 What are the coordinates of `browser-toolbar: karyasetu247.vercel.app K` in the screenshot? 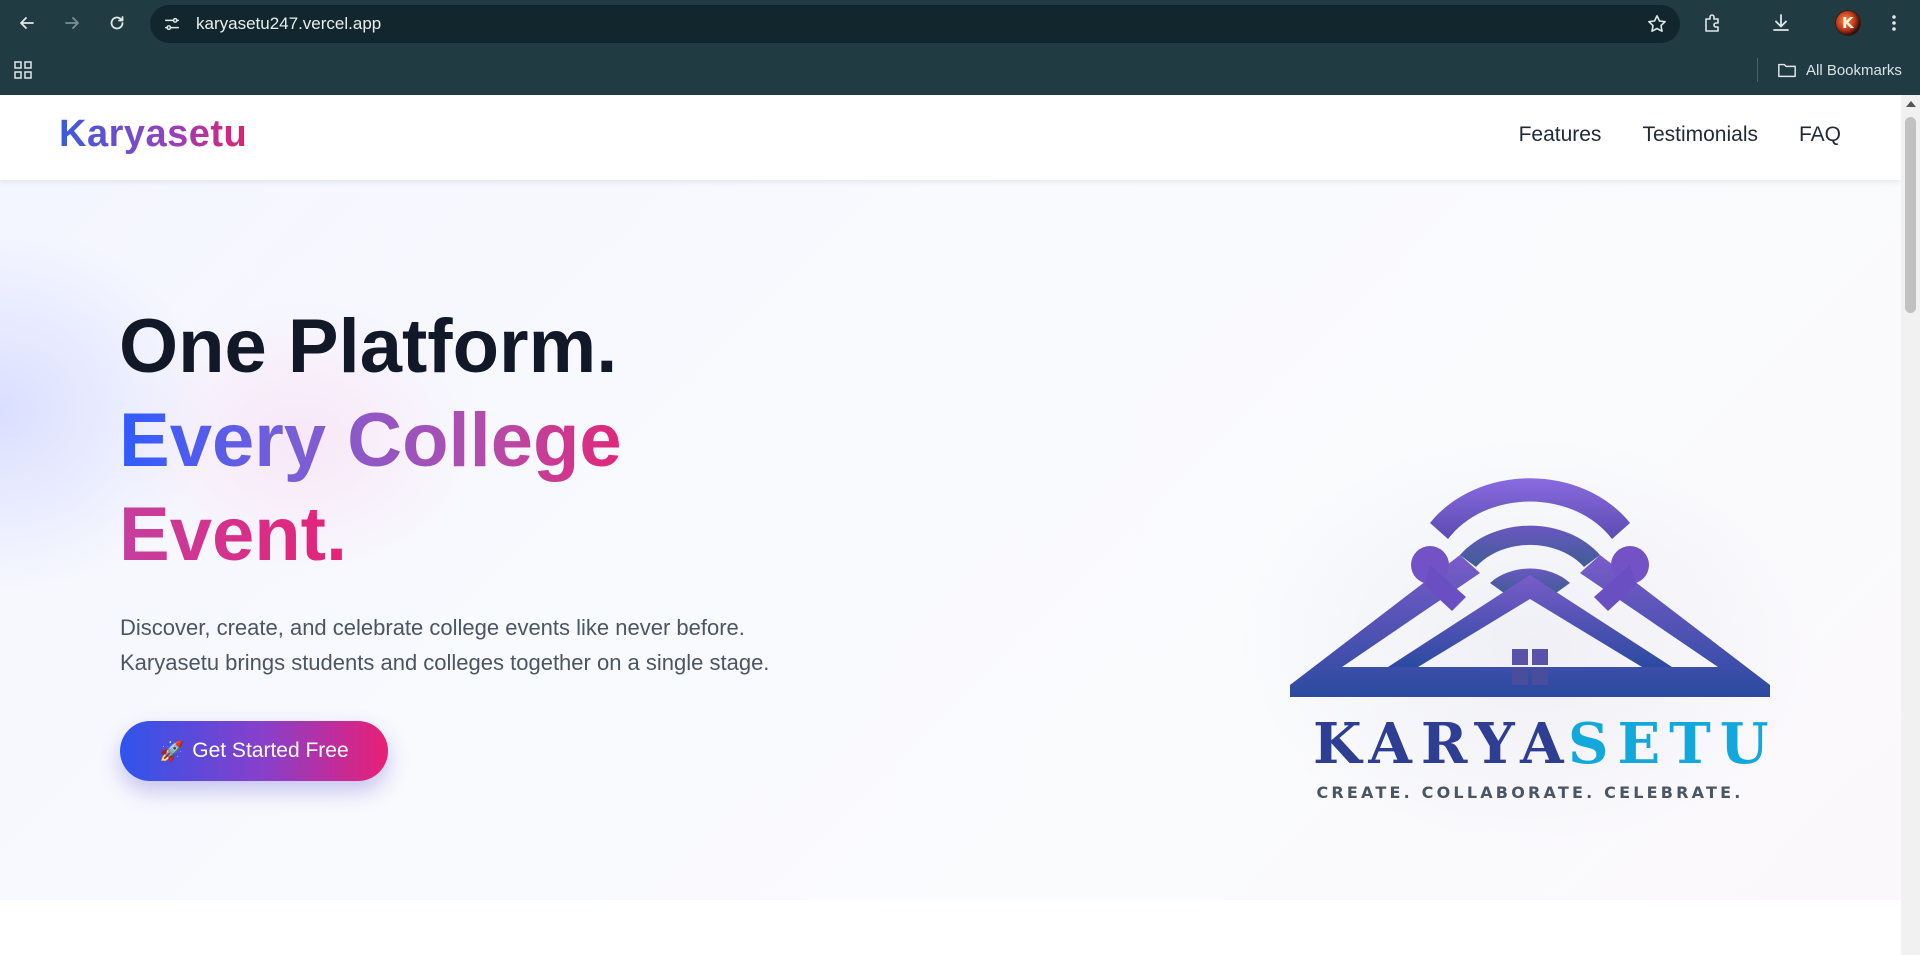 It's located at (960, 23).